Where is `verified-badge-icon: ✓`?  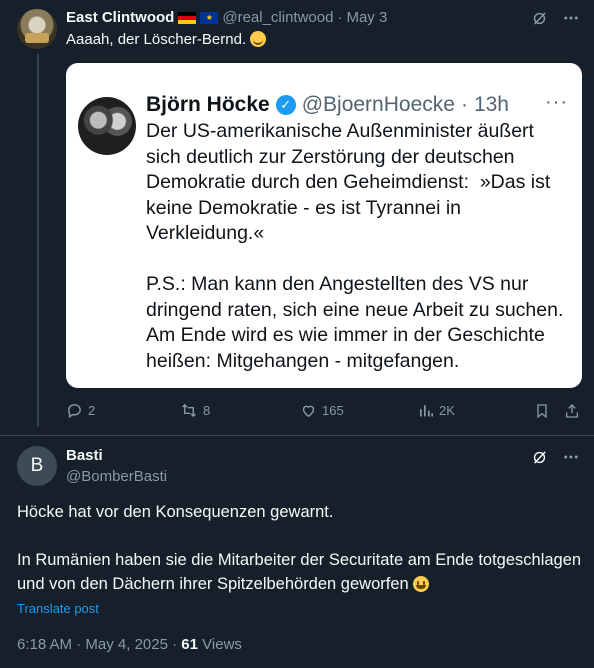
verified-badge-icon: ✓ is located at coordinates (285, 105).